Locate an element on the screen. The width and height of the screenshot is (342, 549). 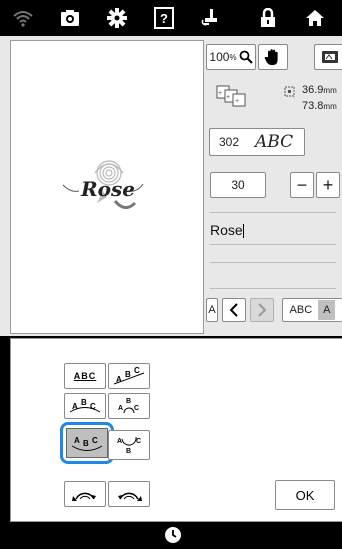
size-value-field: 30 is located at coordinates (238, 185).